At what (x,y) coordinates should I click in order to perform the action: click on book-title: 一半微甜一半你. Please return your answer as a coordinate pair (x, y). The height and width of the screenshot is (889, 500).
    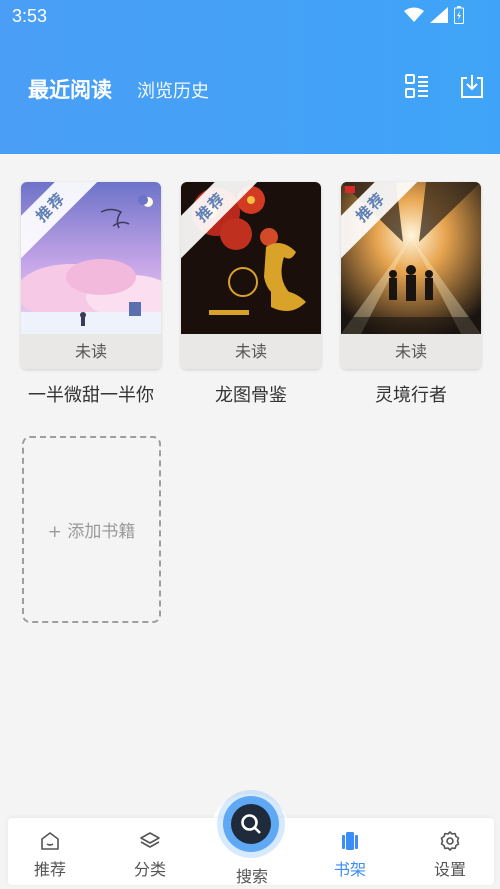
    Looking at the image, I should click on (91, 394).